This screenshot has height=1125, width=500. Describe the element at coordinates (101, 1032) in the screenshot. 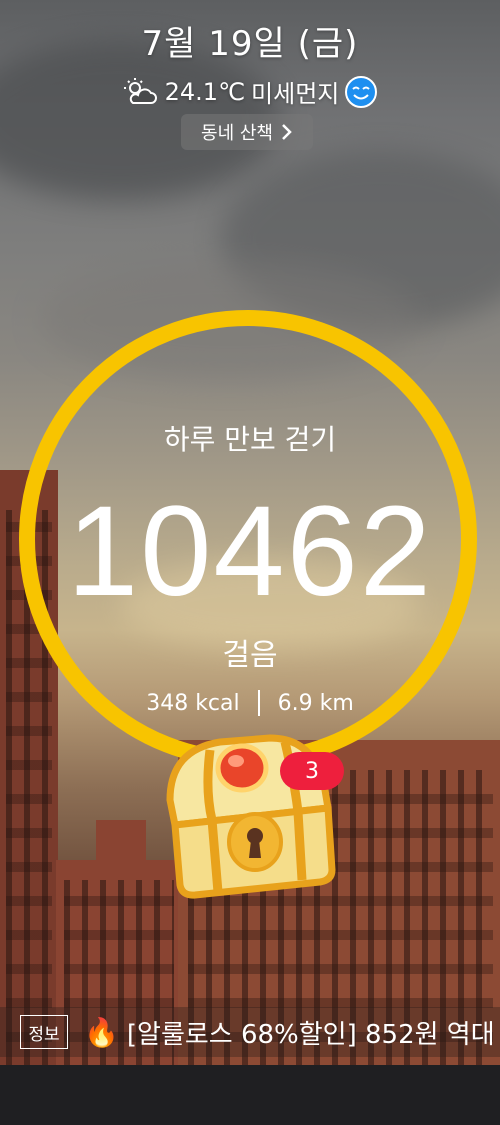

I see `fire-icon: 🔥` at that location.